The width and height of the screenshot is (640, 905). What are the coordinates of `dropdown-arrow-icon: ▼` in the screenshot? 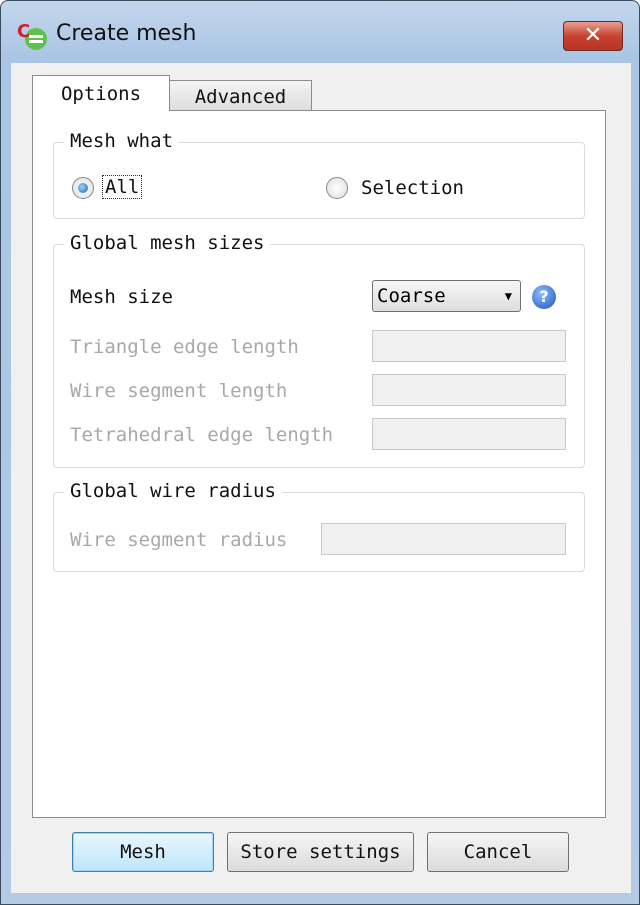 It's located at (508, 296).